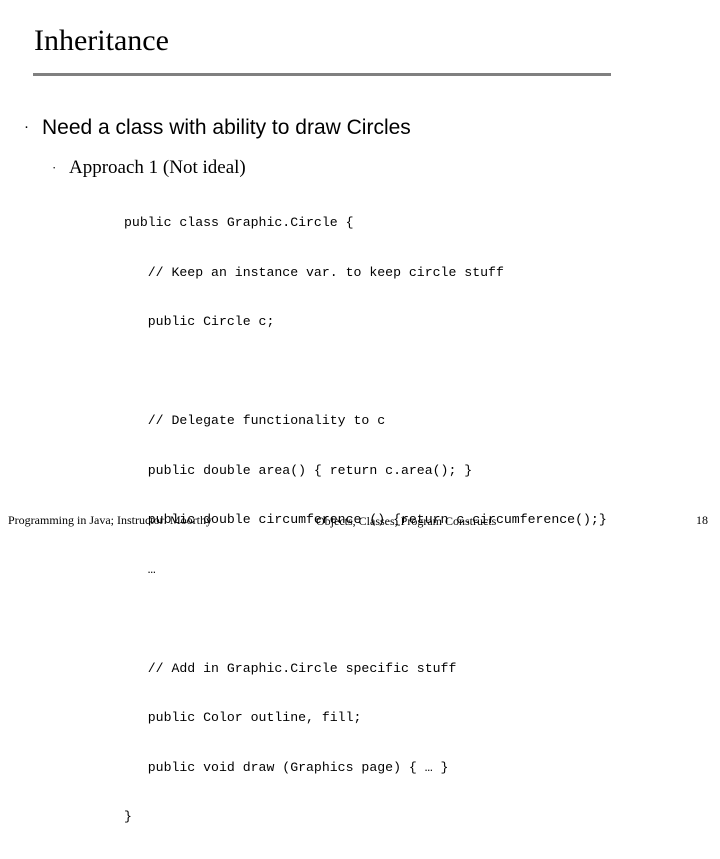  I want to click on bullet-level2-label: Approach 1 (Not ideal), so click(157, 167).